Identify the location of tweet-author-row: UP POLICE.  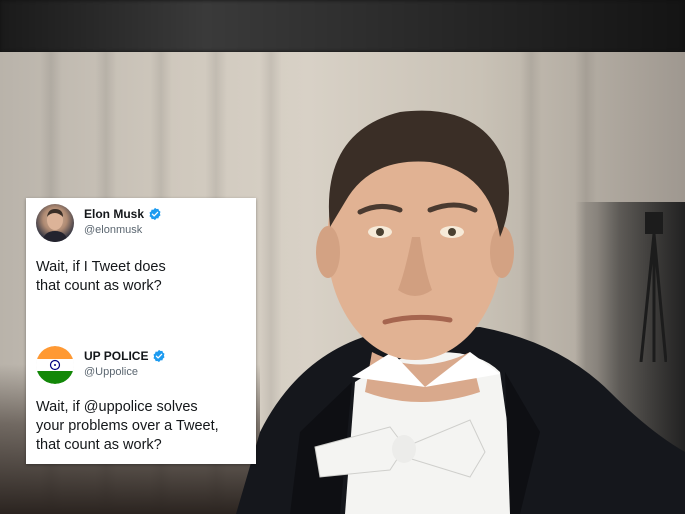
(125, 356).